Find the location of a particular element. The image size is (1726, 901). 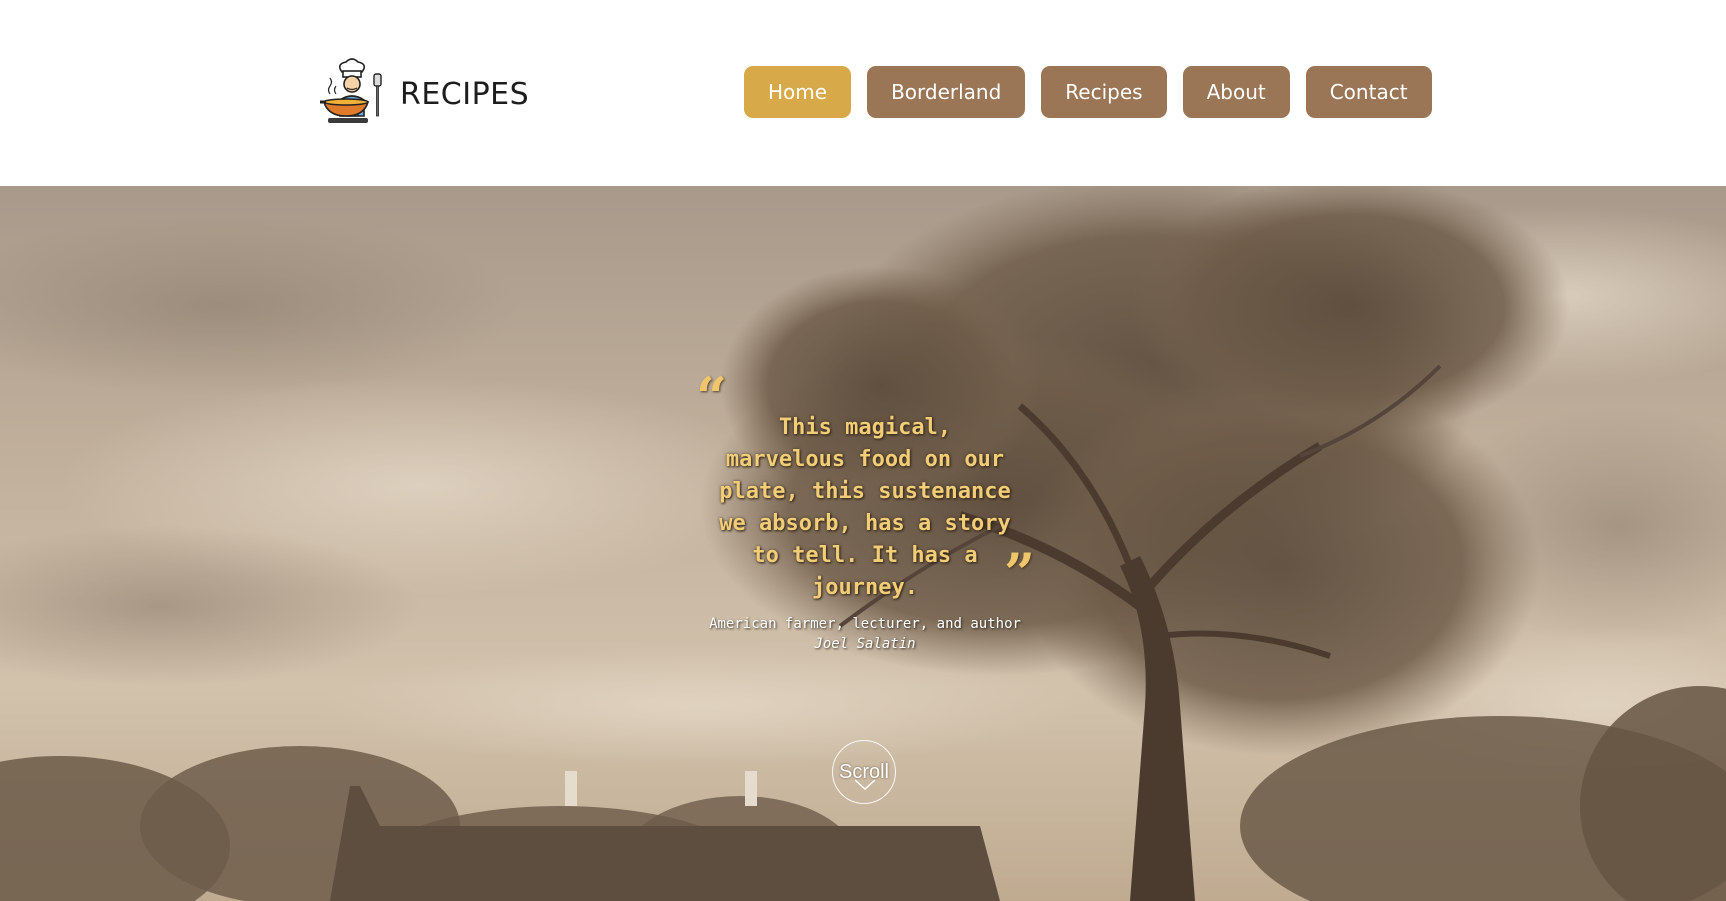

chef-cooking-icon is located at coordinates (351, 90).